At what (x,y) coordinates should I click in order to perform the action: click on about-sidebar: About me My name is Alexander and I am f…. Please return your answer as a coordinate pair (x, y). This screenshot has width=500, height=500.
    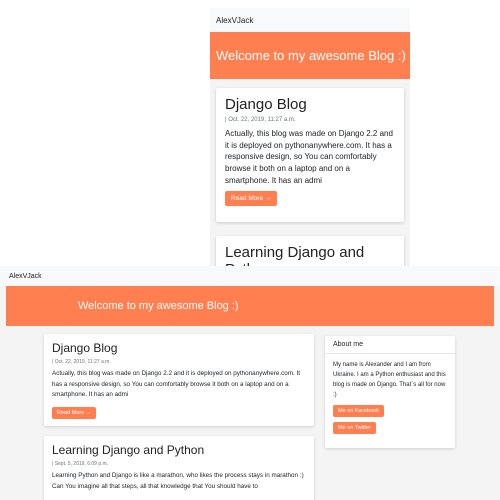
    Looking at the image, I should click on (390, 392).